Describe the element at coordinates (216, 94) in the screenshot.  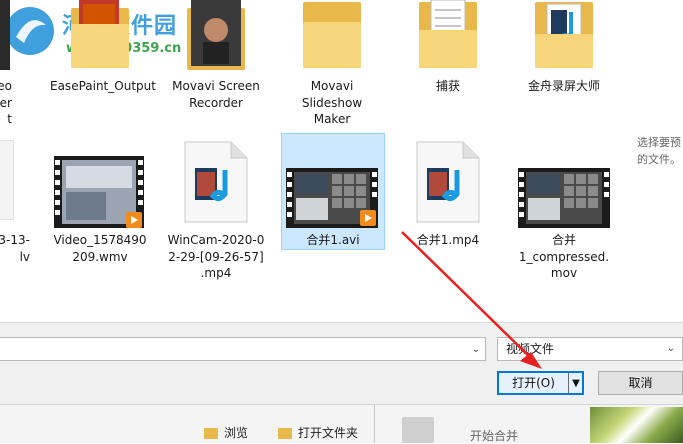
I see `folder-label: Movavi Screen Recorder` at that location.